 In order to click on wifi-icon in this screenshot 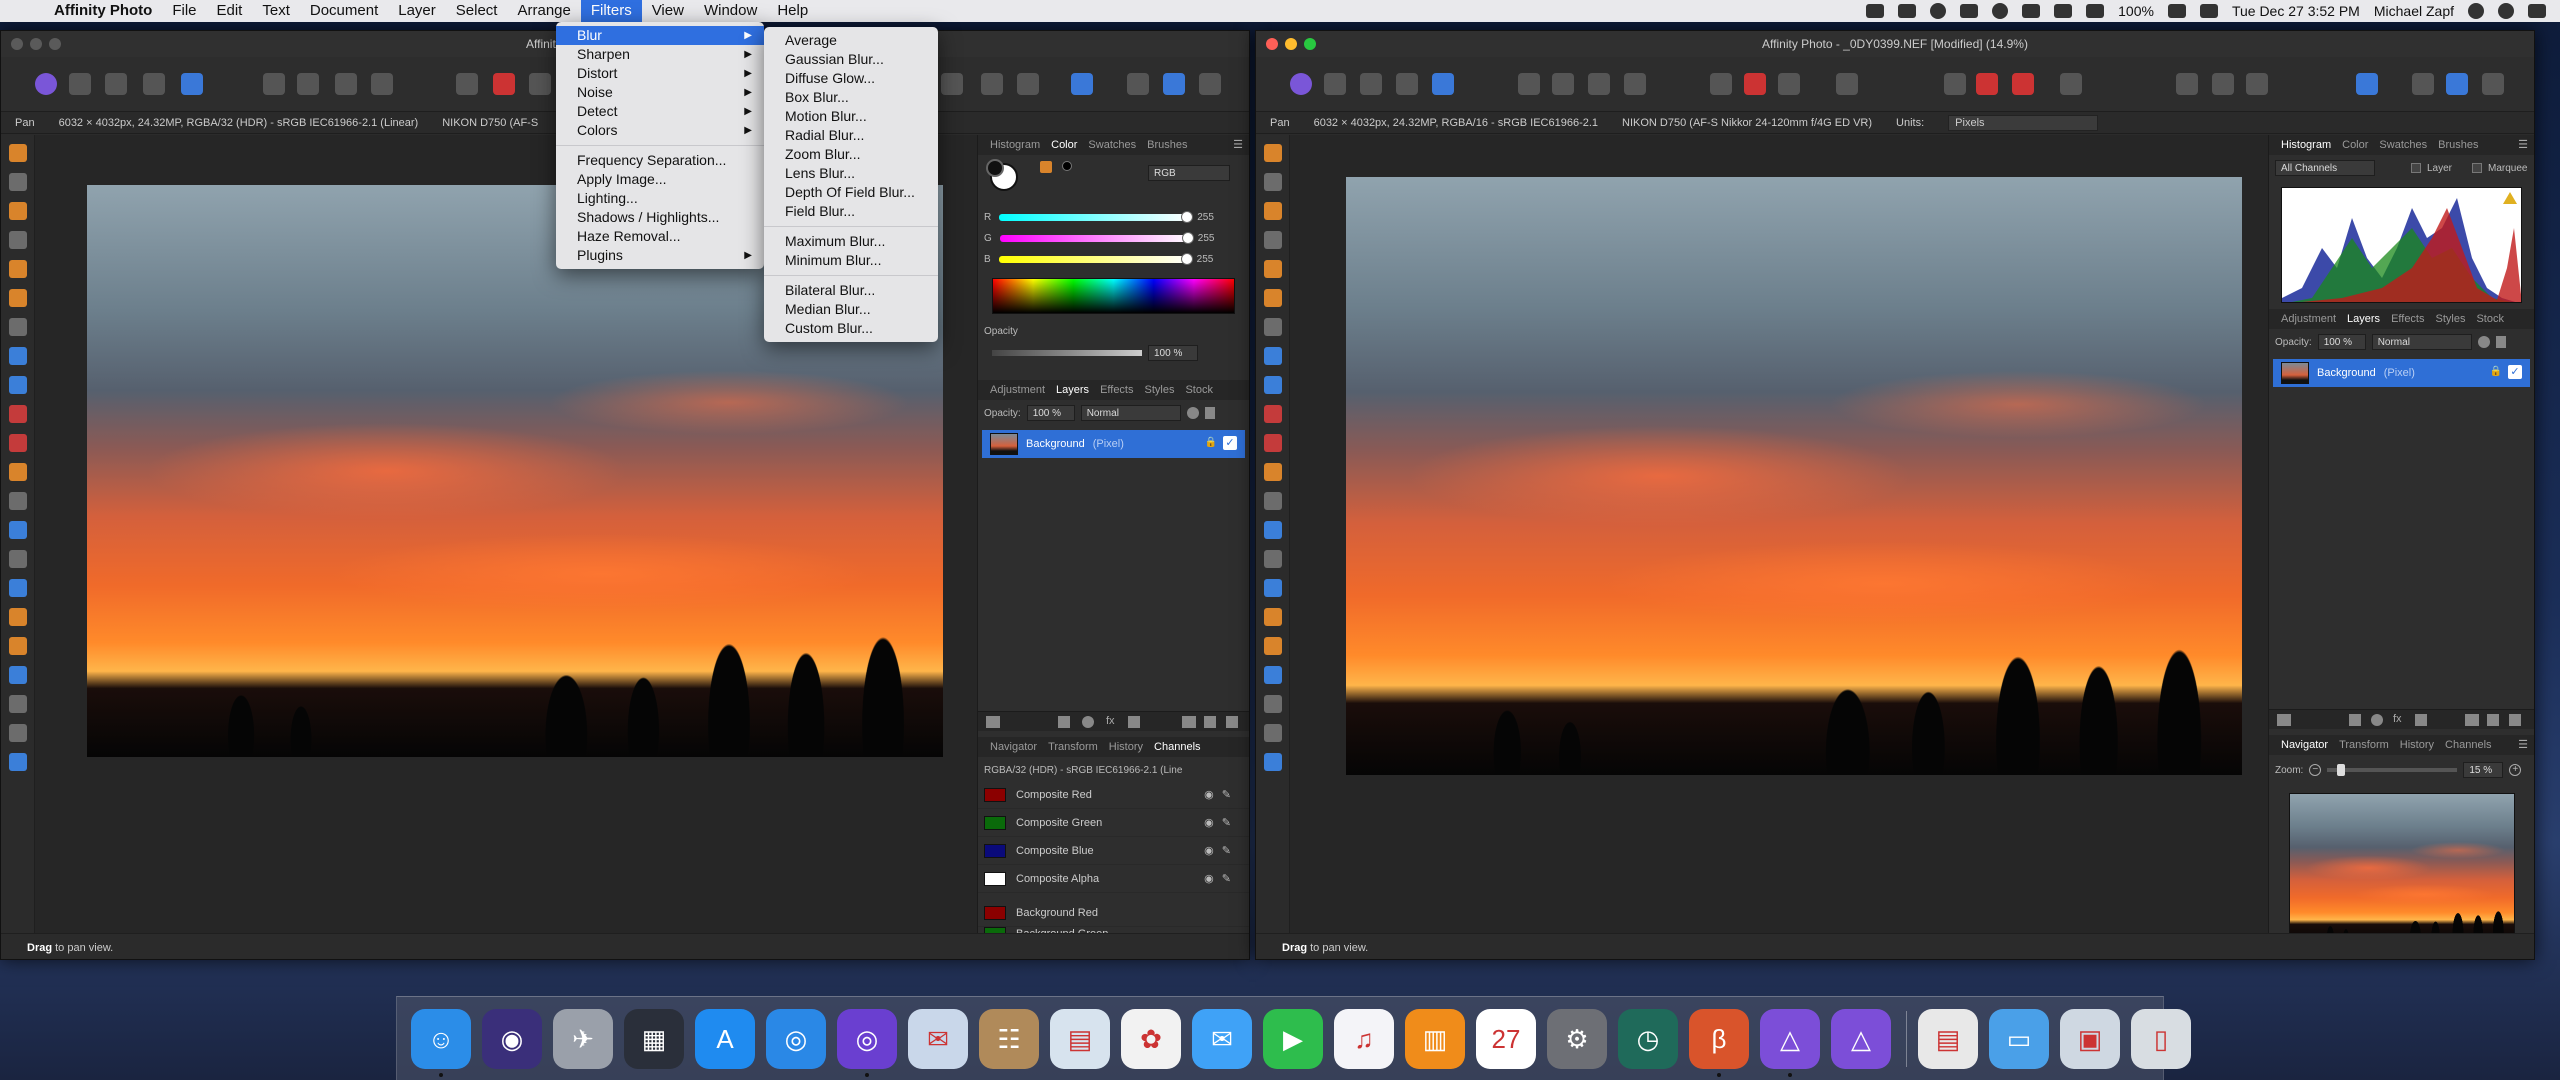, I will do `click(2063, 11)`.